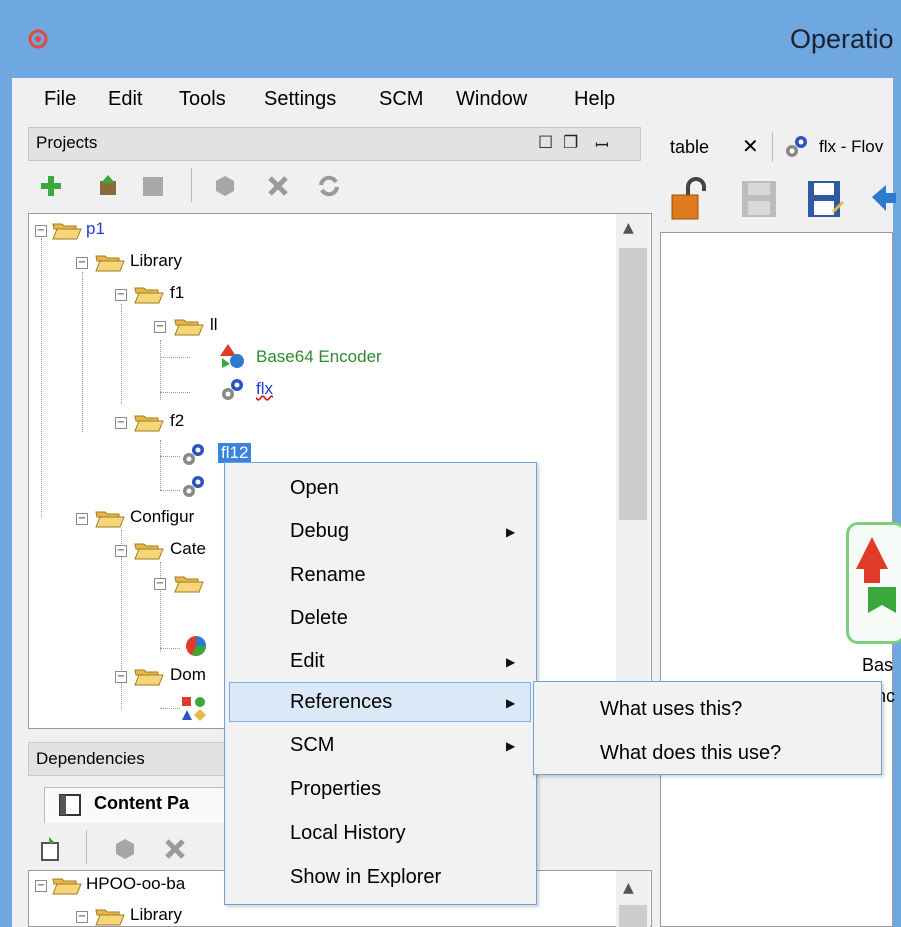 The image size is (901, 927). What do you see at coordinates (312, 745) in the screenshot?
I see `menu-item-scm: SCM` at bounding box center [312, 745].